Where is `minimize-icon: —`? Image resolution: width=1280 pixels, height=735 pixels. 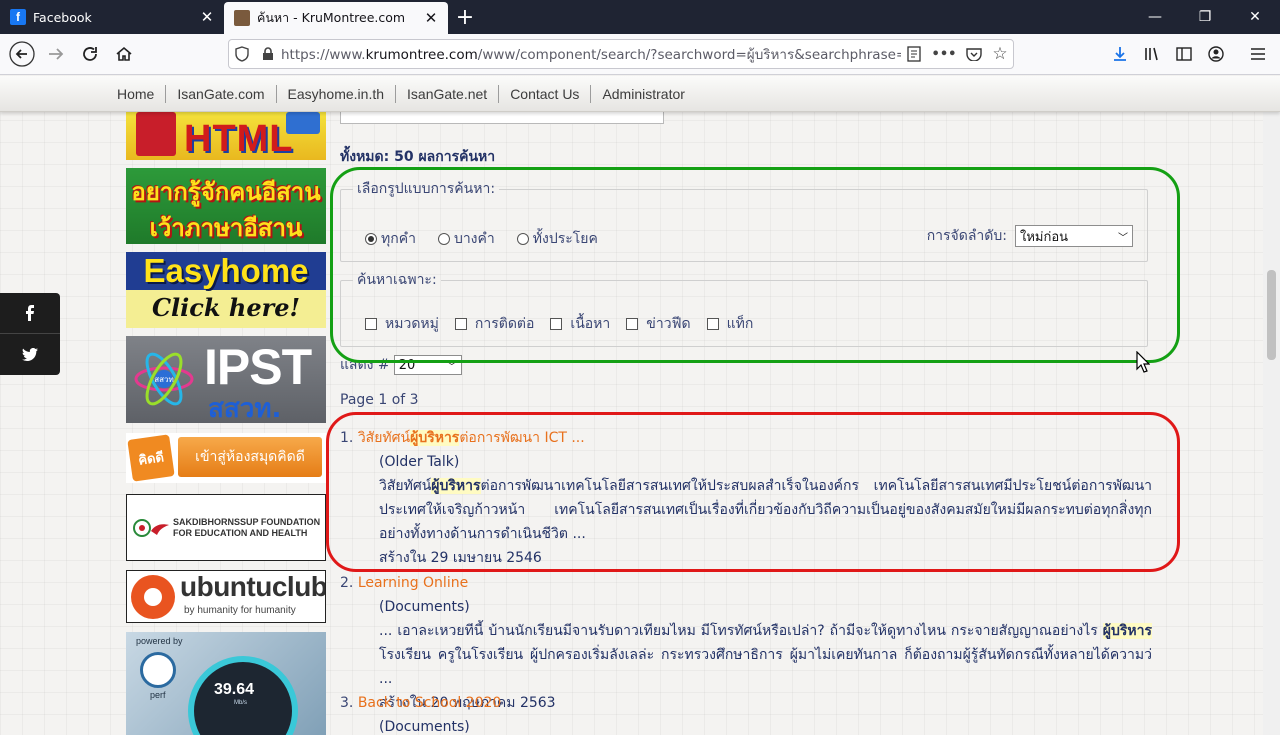
minimize-icon: — is located at coordinates (1155, 17).